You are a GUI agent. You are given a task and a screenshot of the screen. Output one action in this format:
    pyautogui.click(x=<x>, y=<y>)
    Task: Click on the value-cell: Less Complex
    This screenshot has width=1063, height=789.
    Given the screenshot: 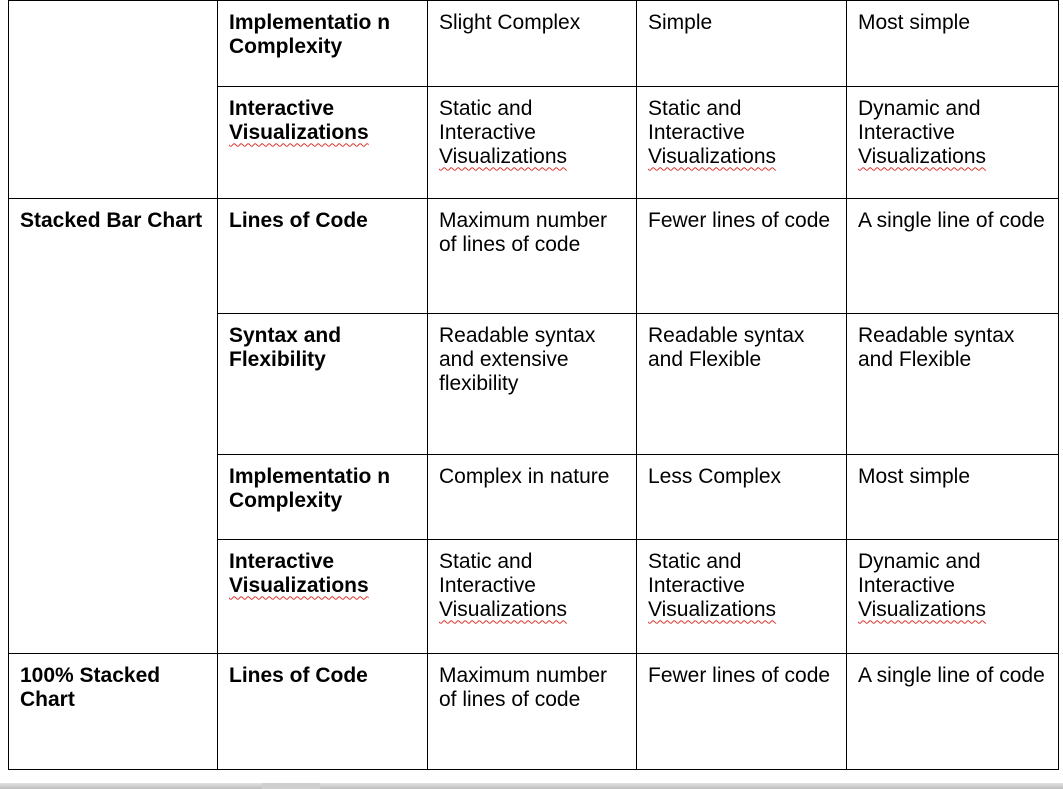 What is the action you would take?
    pyautogui.click(x=741, y=496)
    